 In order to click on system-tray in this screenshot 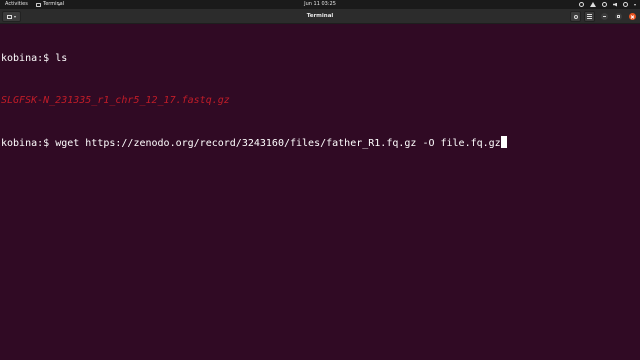, I will do `click(607, 4)`.